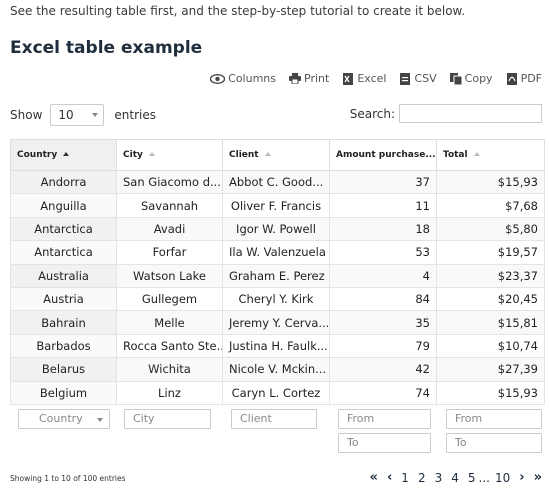  Describe the element at coordinates (383, 322) in the screenshot. I see `cell-amount: 35` at that location.